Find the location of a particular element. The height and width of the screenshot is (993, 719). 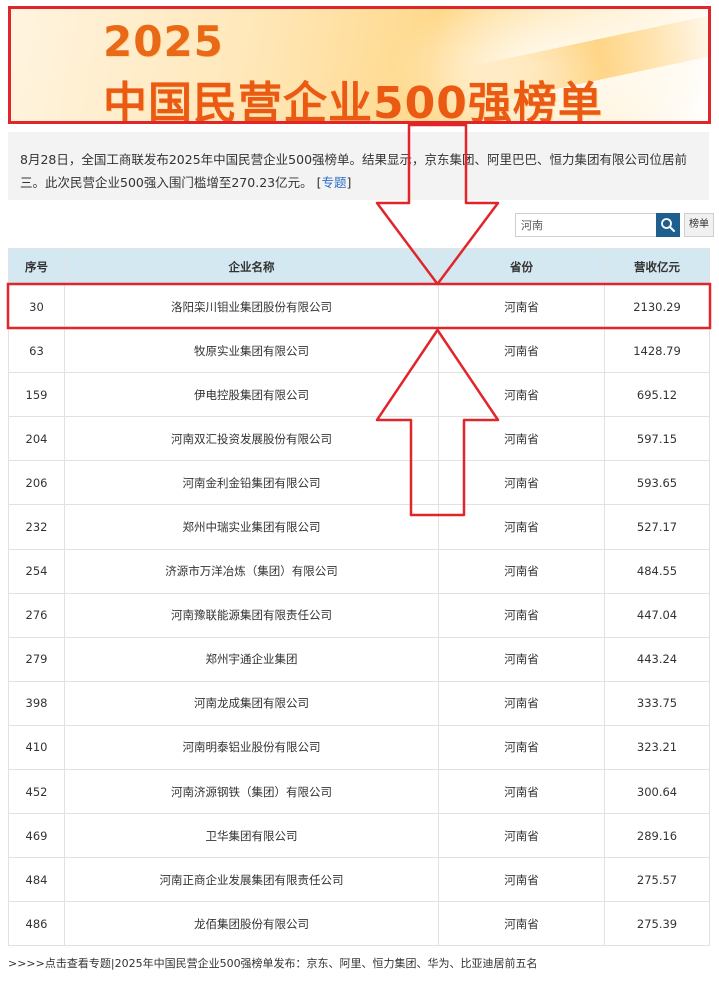

table-row: 484 河南正商企业发展集团有限责任公司 河南省 275.57 is located at coordinates (359, 880).